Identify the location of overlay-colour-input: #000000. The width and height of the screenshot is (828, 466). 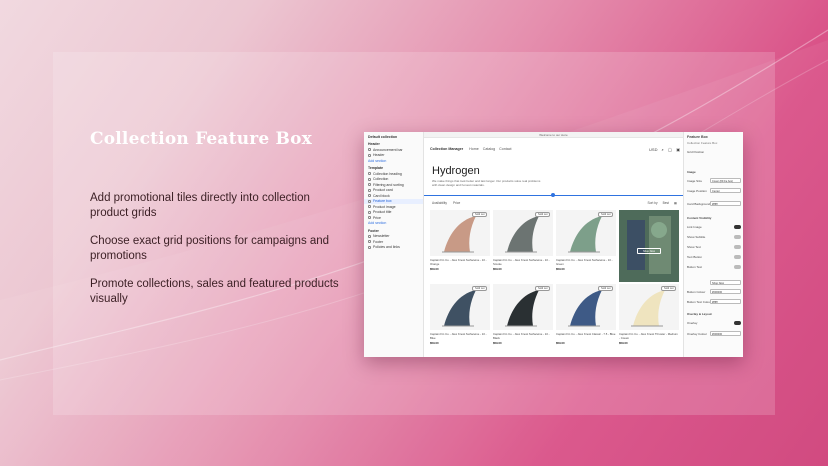
(725, 333).